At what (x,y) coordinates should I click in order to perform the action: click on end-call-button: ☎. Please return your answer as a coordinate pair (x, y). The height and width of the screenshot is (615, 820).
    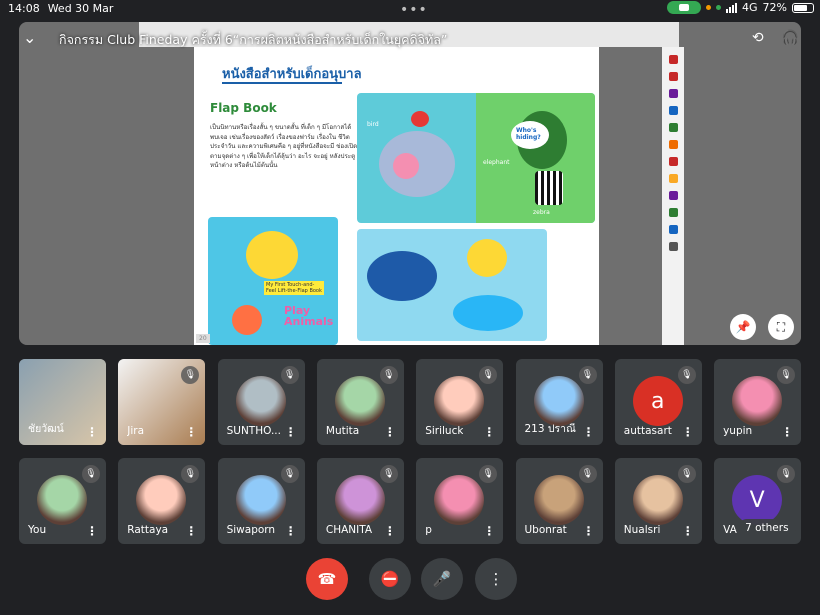
    Looking at the image, I should click on (327, 579).